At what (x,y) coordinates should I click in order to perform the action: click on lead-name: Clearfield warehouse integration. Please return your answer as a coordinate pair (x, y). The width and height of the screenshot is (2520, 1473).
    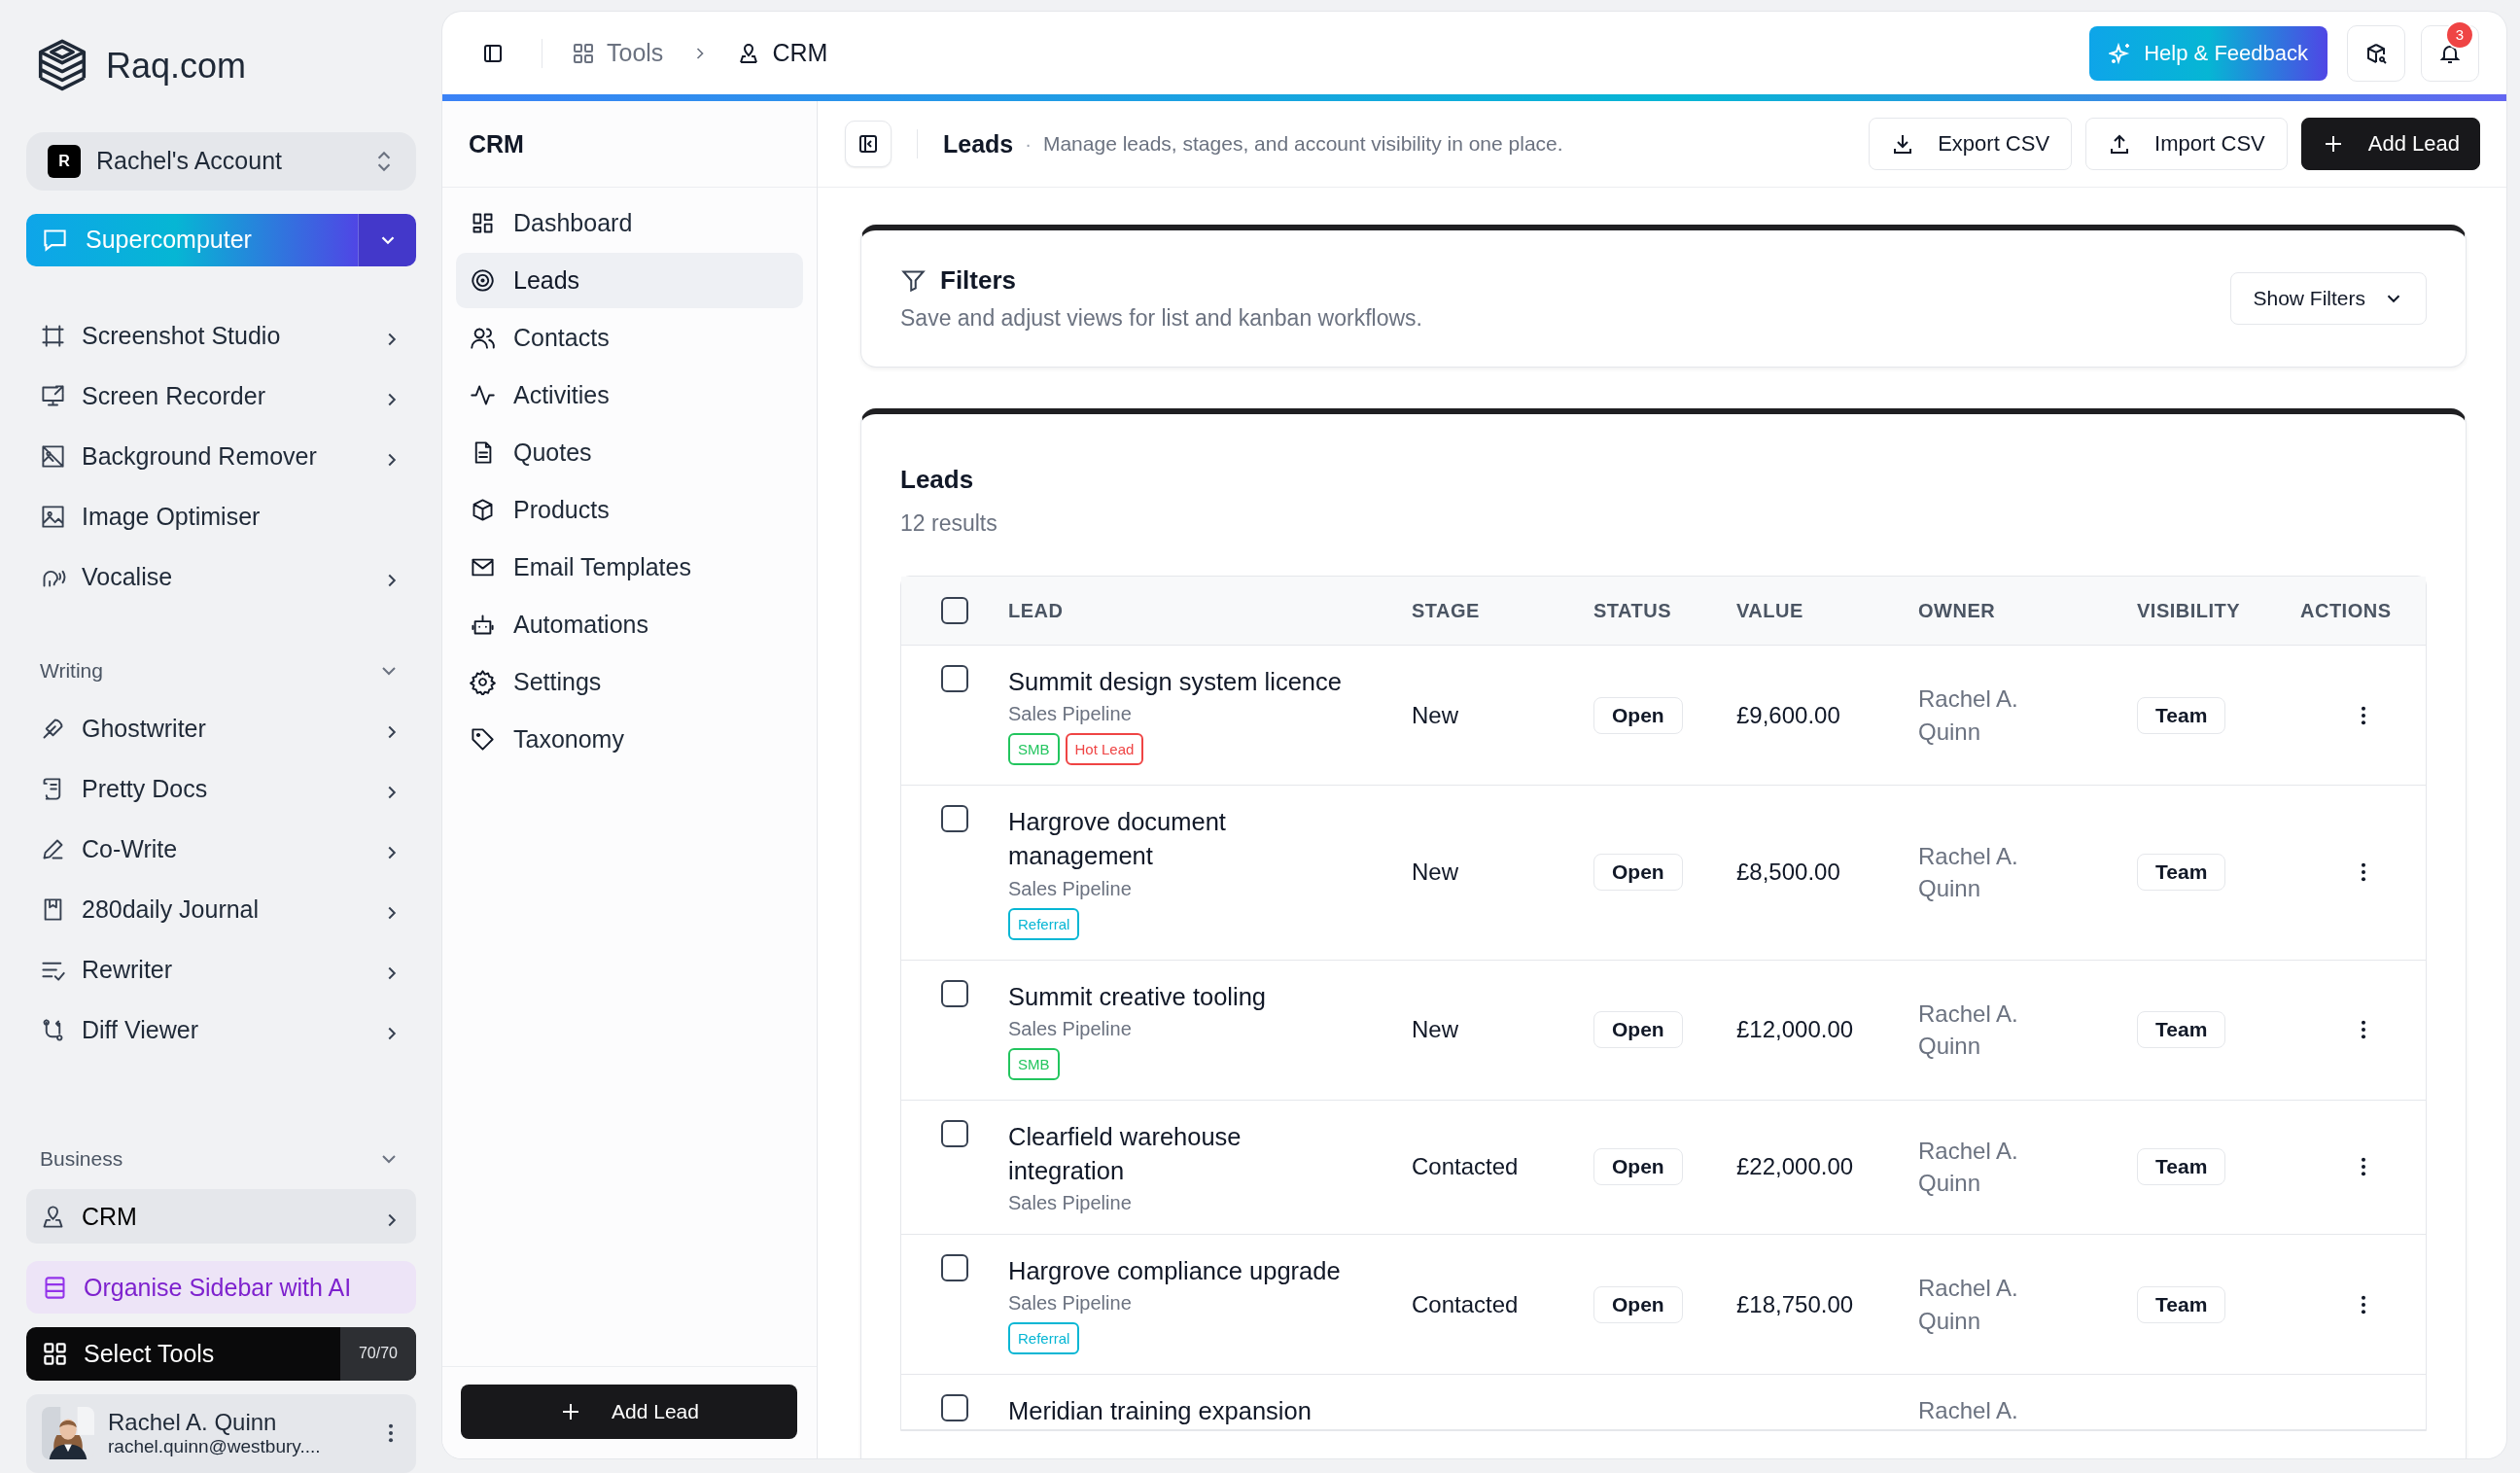
    Looking at the image, I should click on (1180, 1154).